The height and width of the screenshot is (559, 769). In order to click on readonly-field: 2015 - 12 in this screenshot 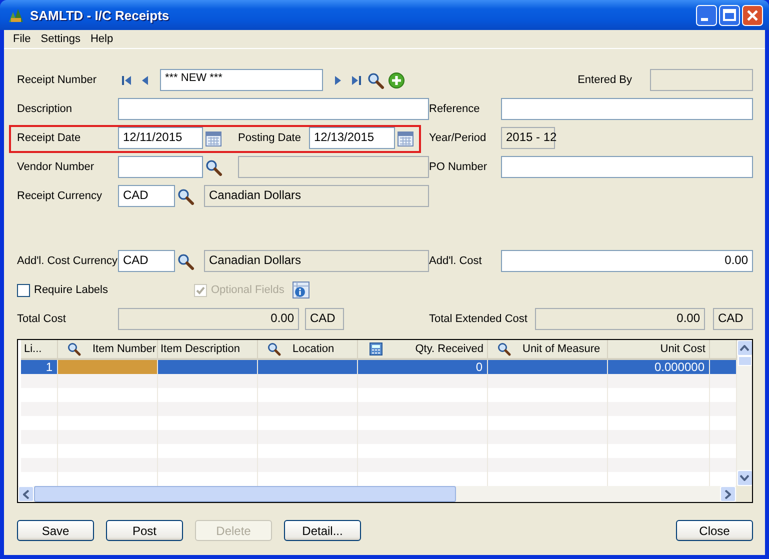, I will do `click(528, 138)`.